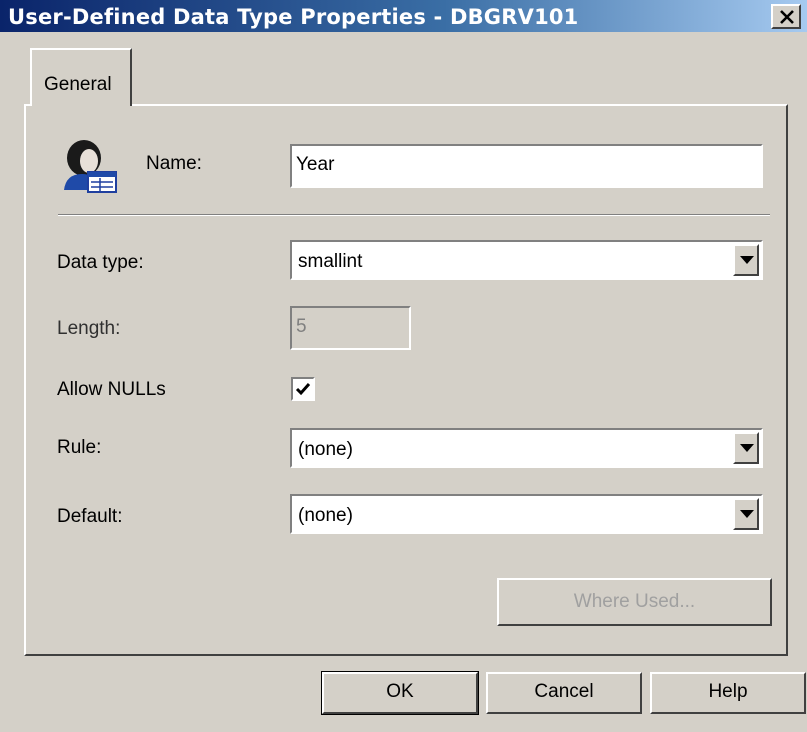 This screenshot has width=807, height=732. Describe the element at coordinates (89, 328) in the screenshot. I see `length-label: Length:` at that location.